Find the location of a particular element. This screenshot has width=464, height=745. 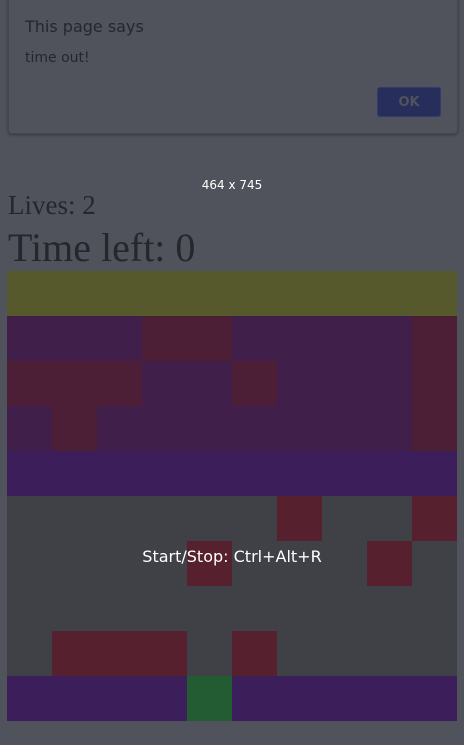

viewport-size-label: 464 x 745 is located at coordinates (232, 185).